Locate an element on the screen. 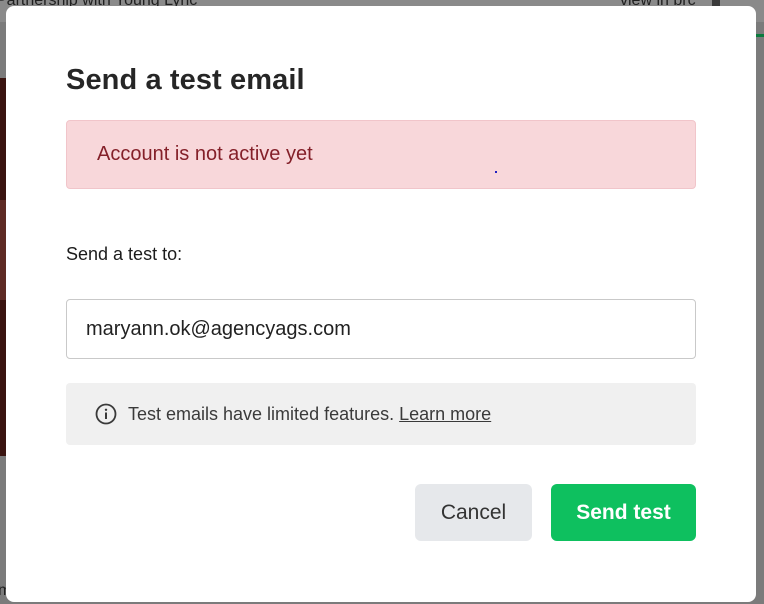  modal-title: Send a test email is located at coordinates (185, 80).